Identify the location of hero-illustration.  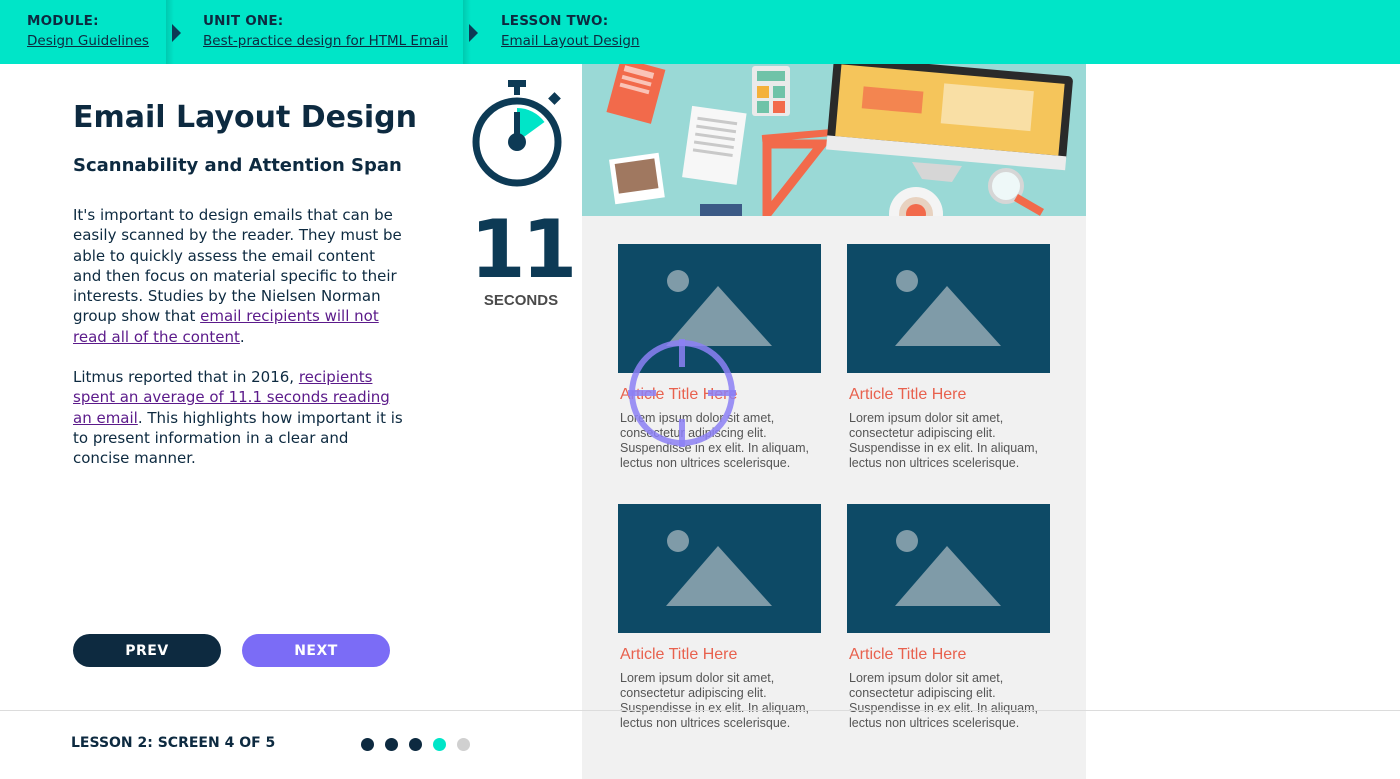
(834, 140).